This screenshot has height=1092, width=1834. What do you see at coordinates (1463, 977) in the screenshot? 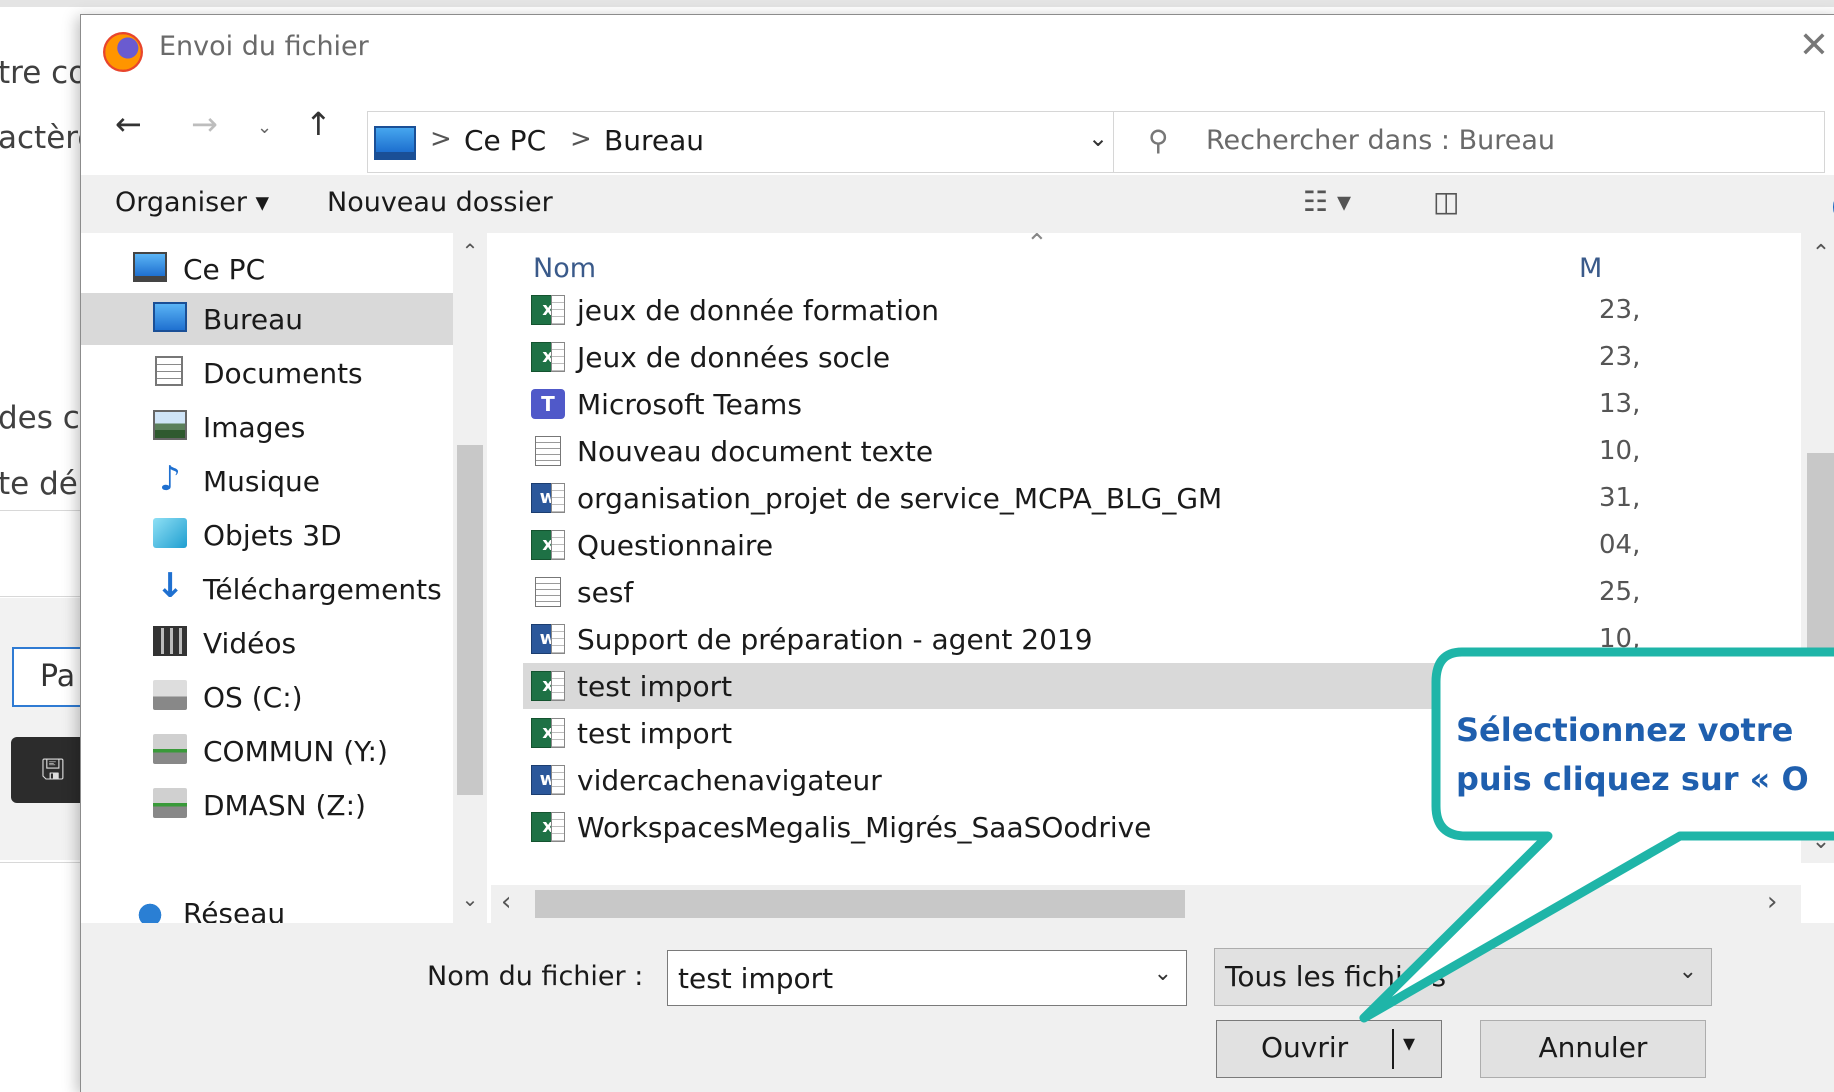
I see `file-type-select: Tous les fichiers ⌄` at bounding box center [1463, 977].